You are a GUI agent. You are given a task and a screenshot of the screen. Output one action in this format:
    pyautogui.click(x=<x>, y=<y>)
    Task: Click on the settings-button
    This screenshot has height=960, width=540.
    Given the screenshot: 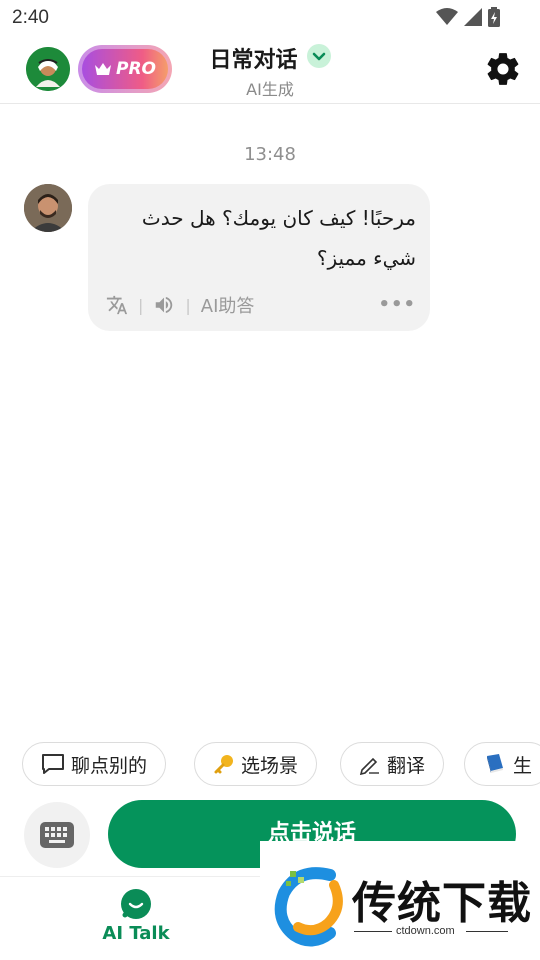 What is the action you would take?
    pyautogui.click(x=503, y=69)
    